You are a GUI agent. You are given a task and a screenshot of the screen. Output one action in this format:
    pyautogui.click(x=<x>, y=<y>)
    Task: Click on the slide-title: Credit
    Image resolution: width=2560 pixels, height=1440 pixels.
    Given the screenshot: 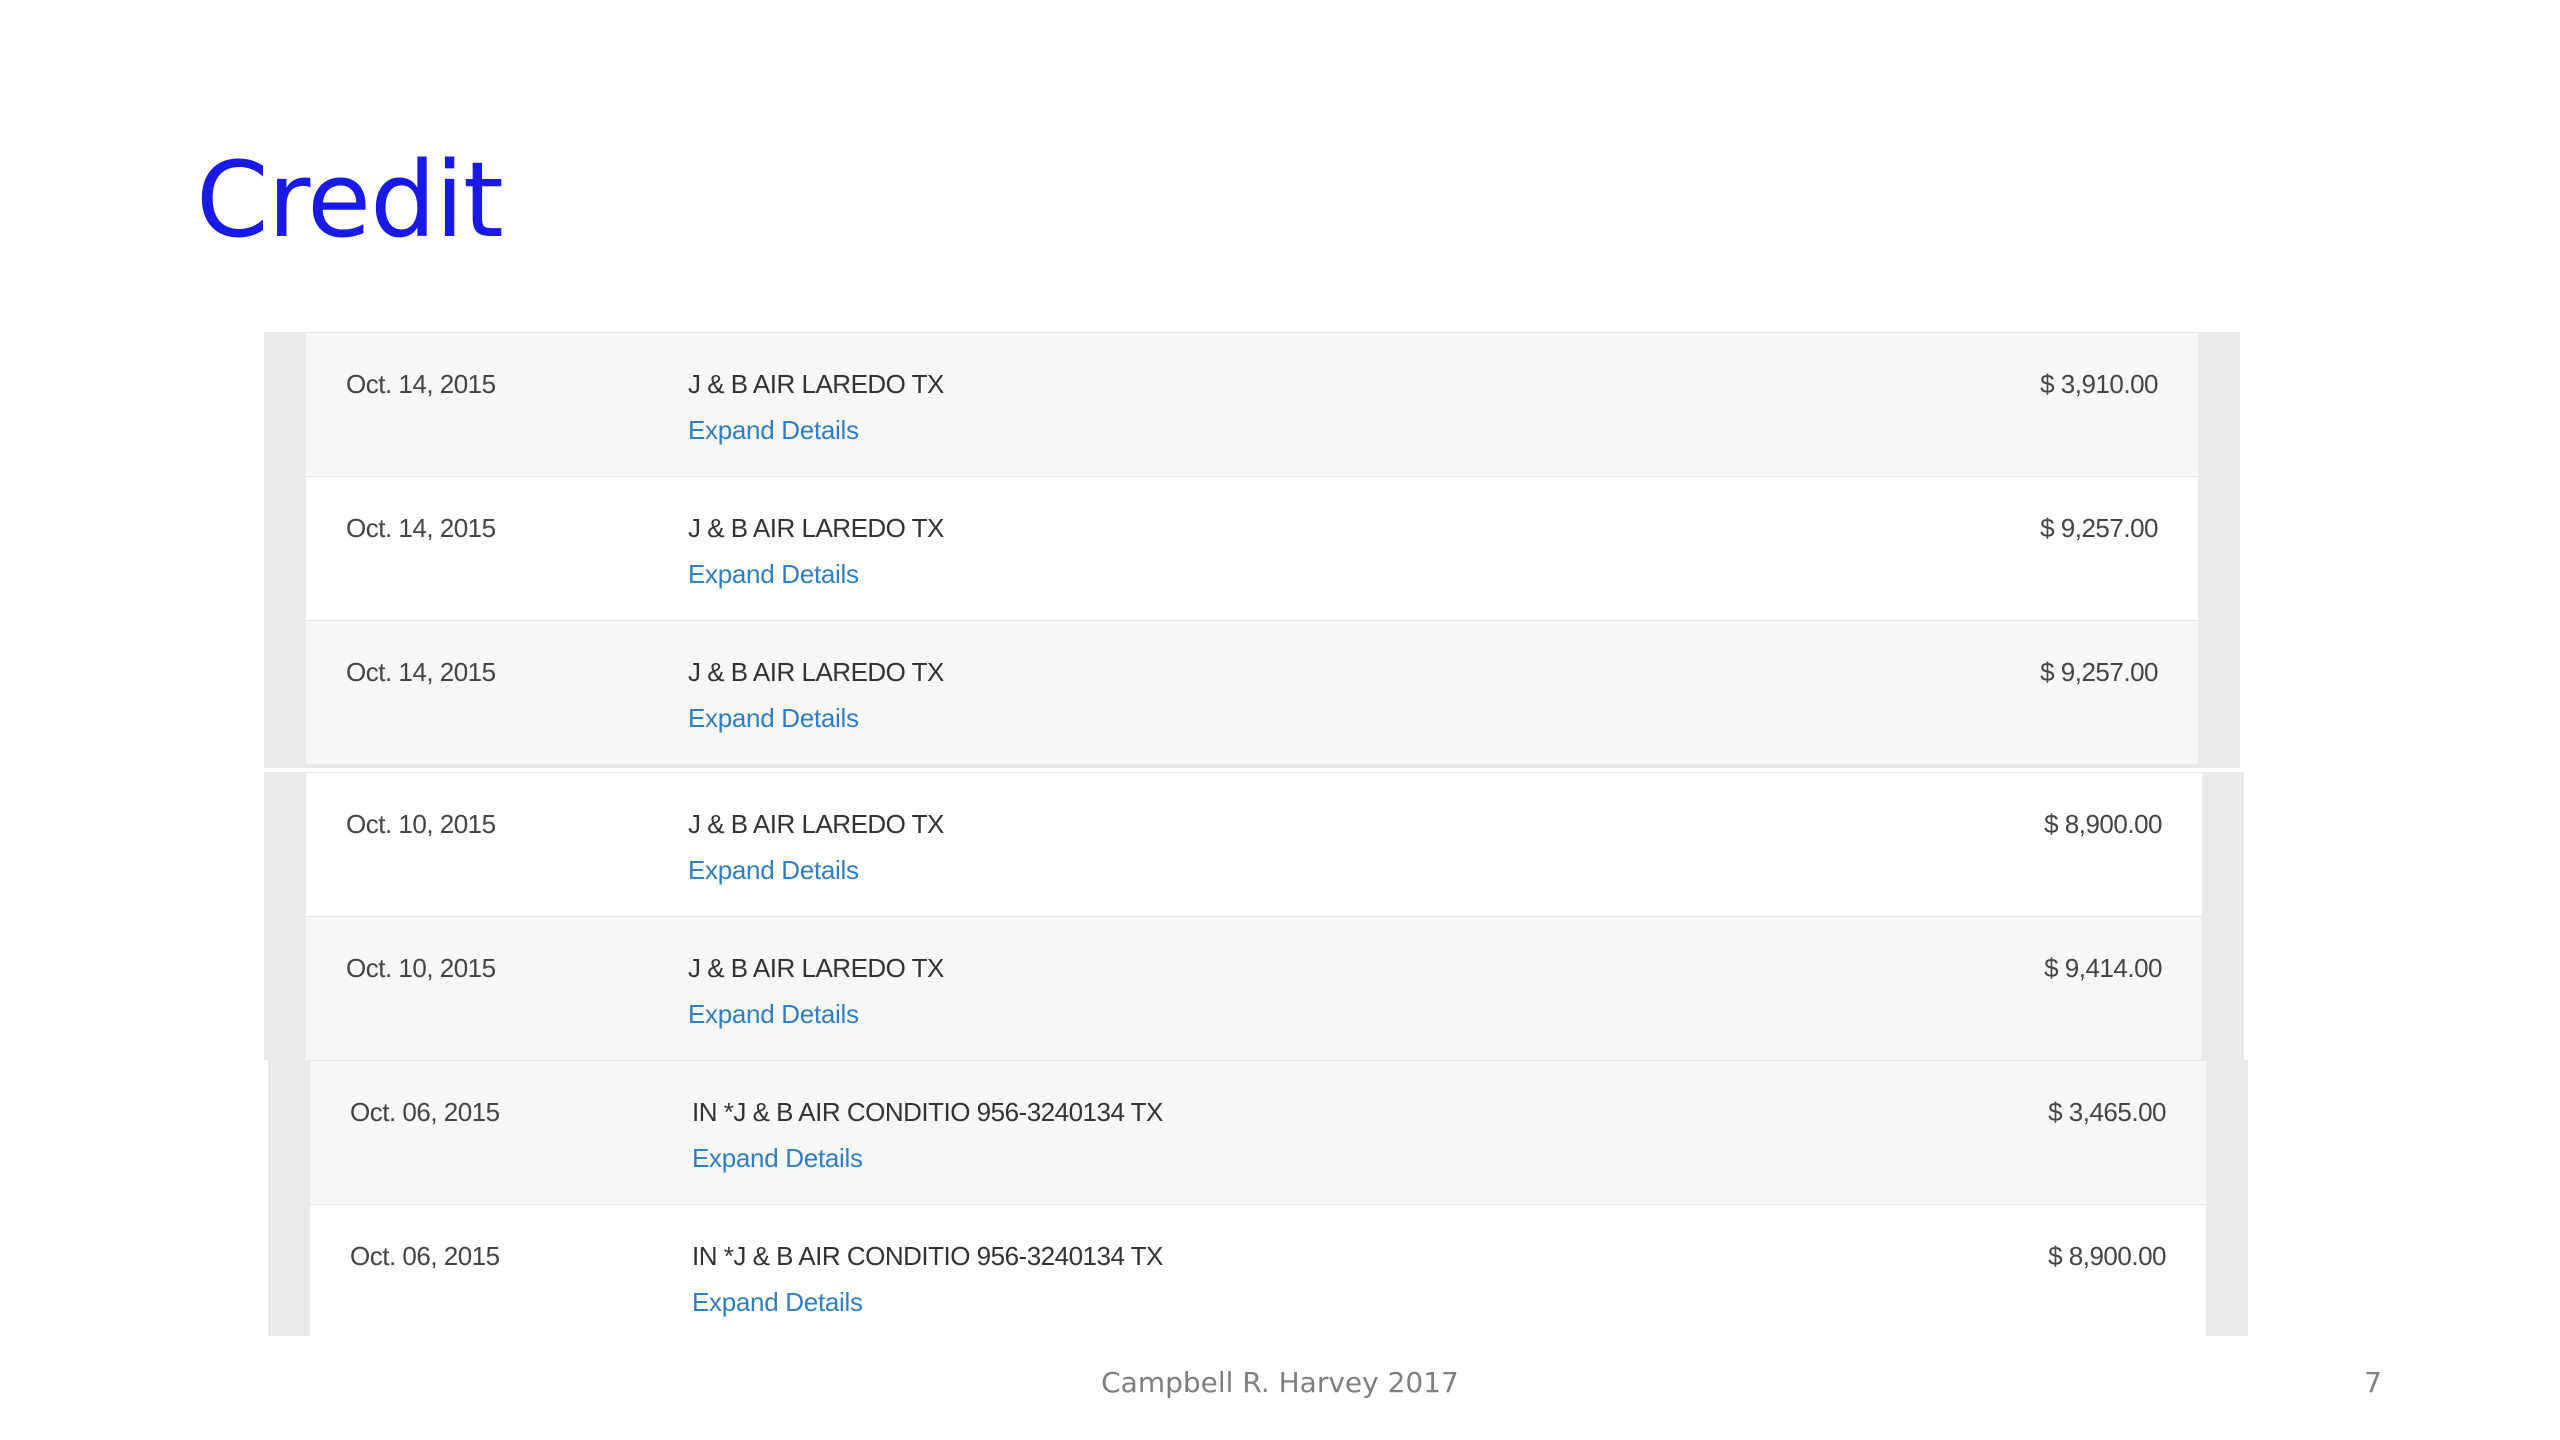 What is the action you would take?
    pyautogui.click(x=350, y=200)
    